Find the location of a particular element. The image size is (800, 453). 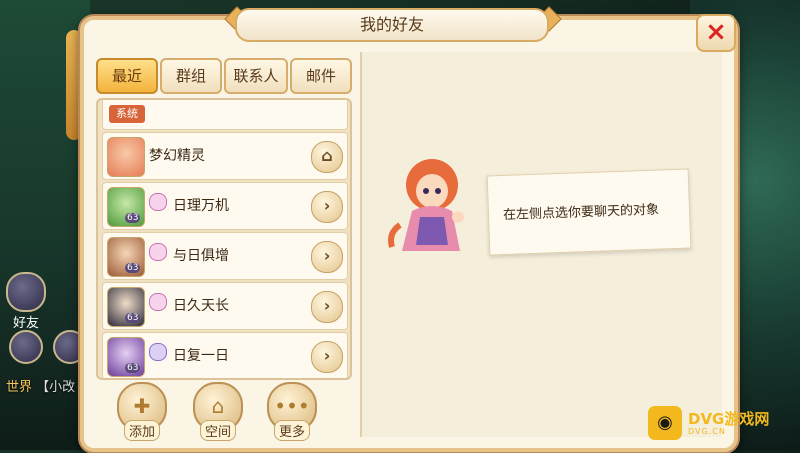

friend-name: 日复一日 is located at coordinates (201, 356).